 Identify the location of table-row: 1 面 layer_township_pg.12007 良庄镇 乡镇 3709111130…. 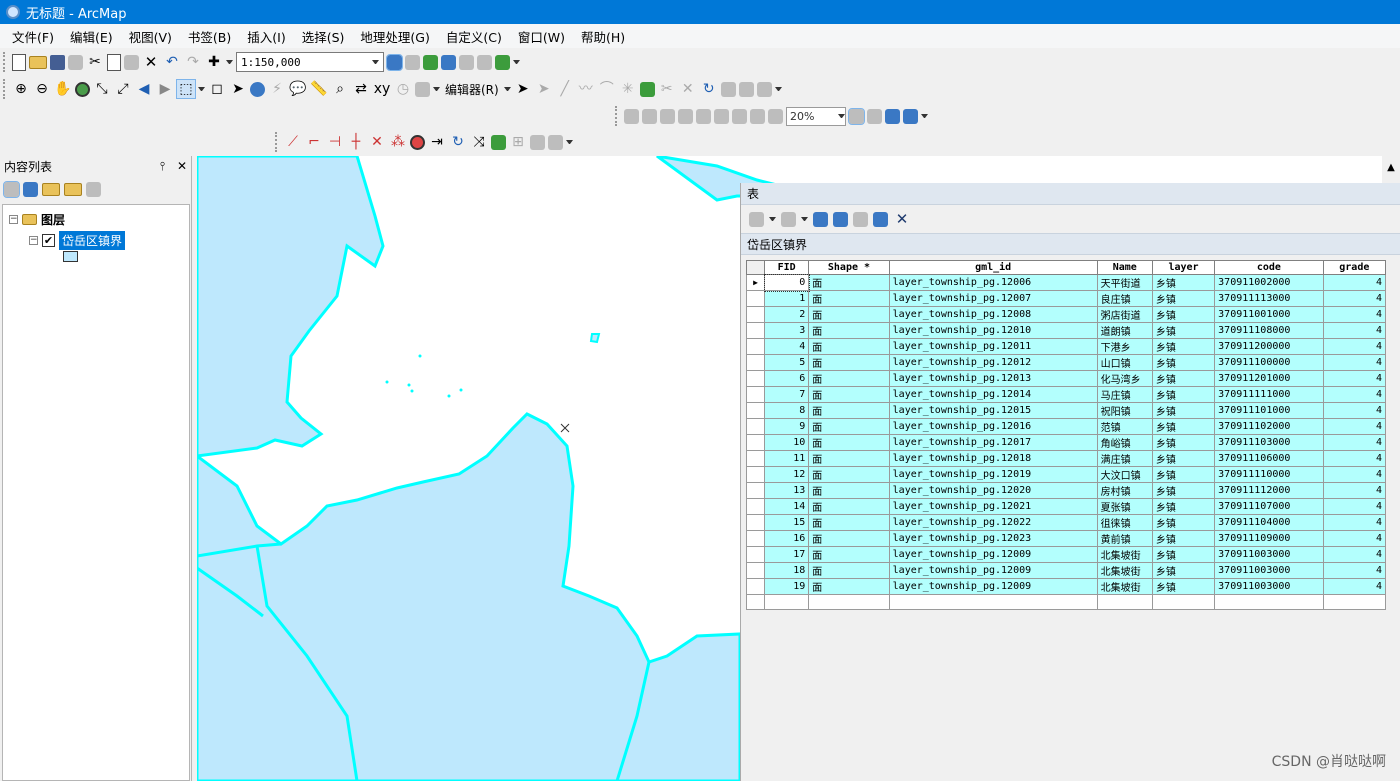
(1066, 298).